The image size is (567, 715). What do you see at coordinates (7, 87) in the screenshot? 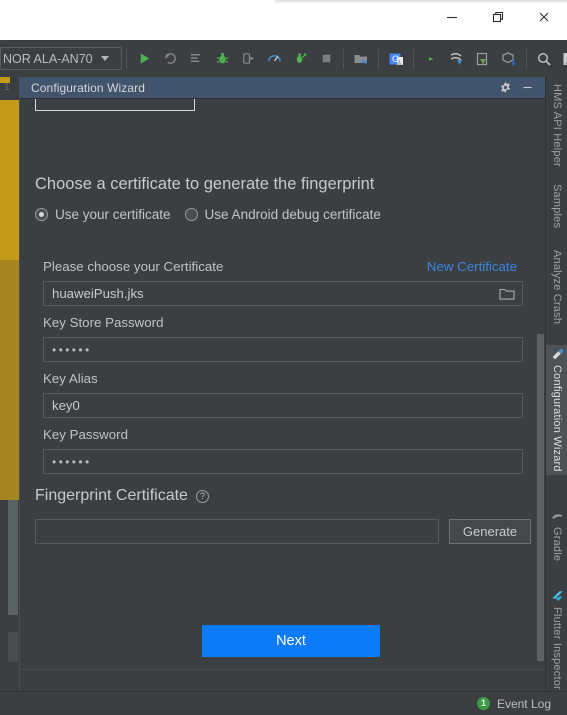
I see `editor-line-number: 1` at bounding box center [7, 87].